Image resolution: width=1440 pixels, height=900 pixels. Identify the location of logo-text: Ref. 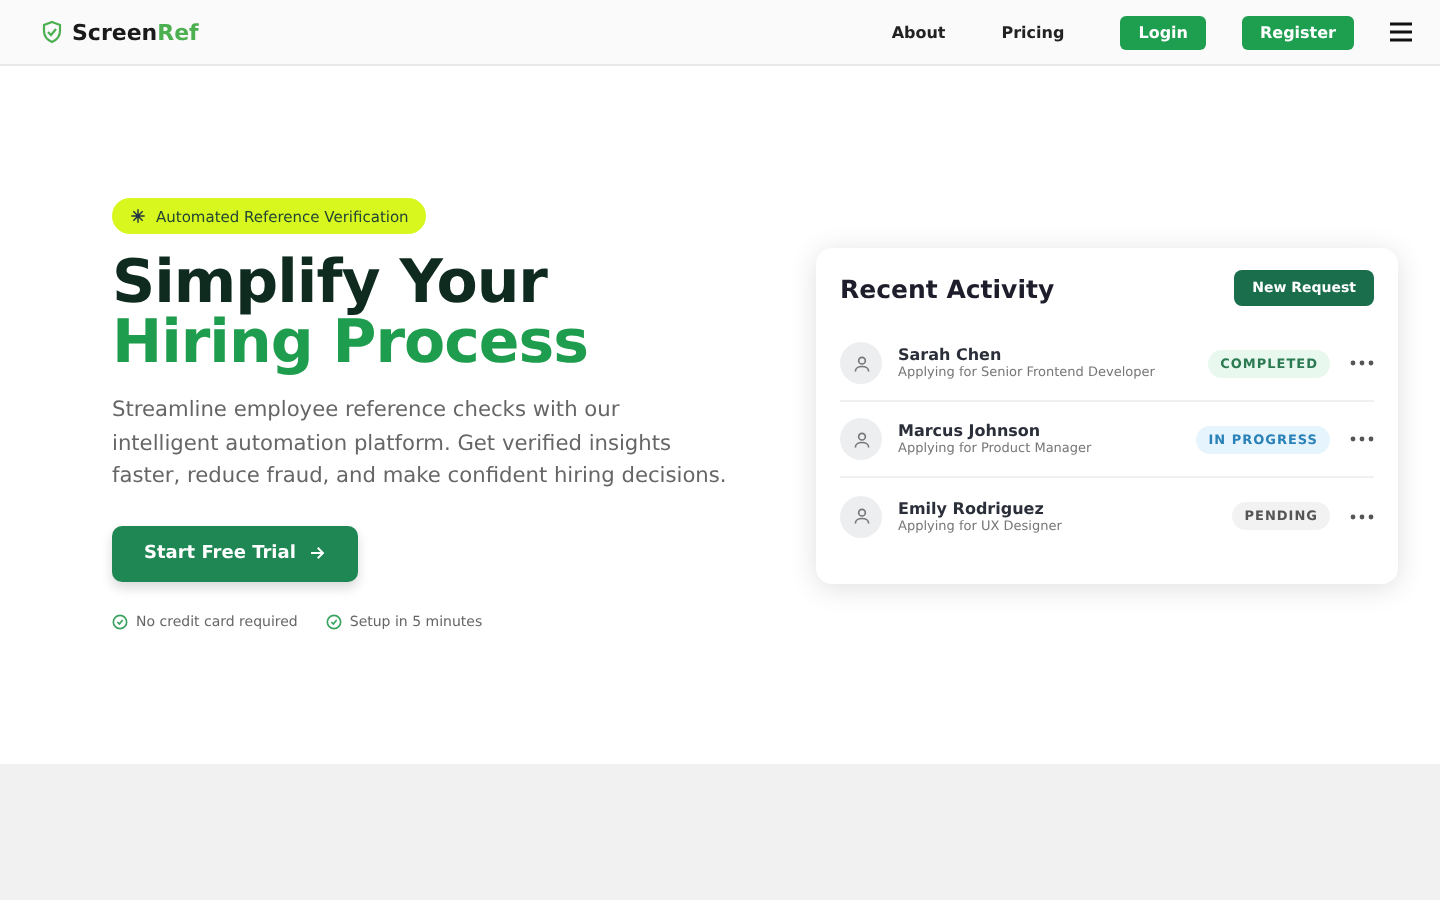
(178, 32).